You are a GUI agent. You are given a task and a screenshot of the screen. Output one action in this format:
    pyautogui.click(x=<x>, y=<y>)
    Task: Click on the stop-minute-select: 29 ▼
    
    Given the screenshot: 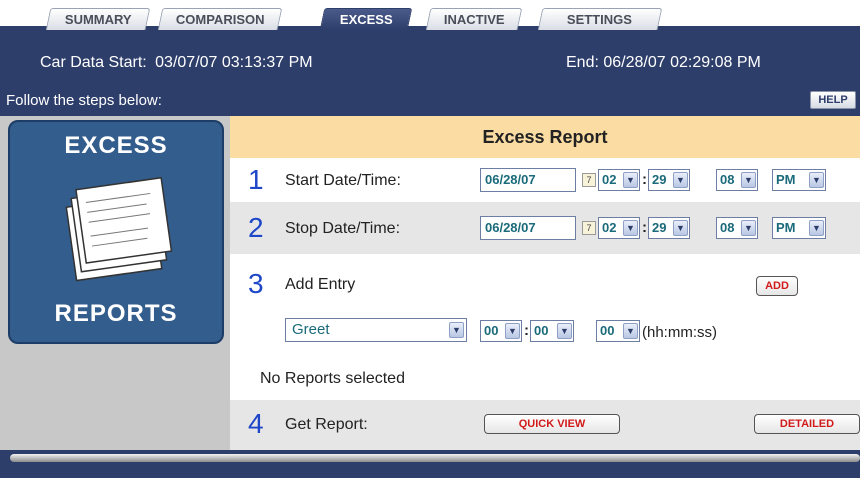 What is the action you would take?
    pyautogui.click(x=669, y=228)
    